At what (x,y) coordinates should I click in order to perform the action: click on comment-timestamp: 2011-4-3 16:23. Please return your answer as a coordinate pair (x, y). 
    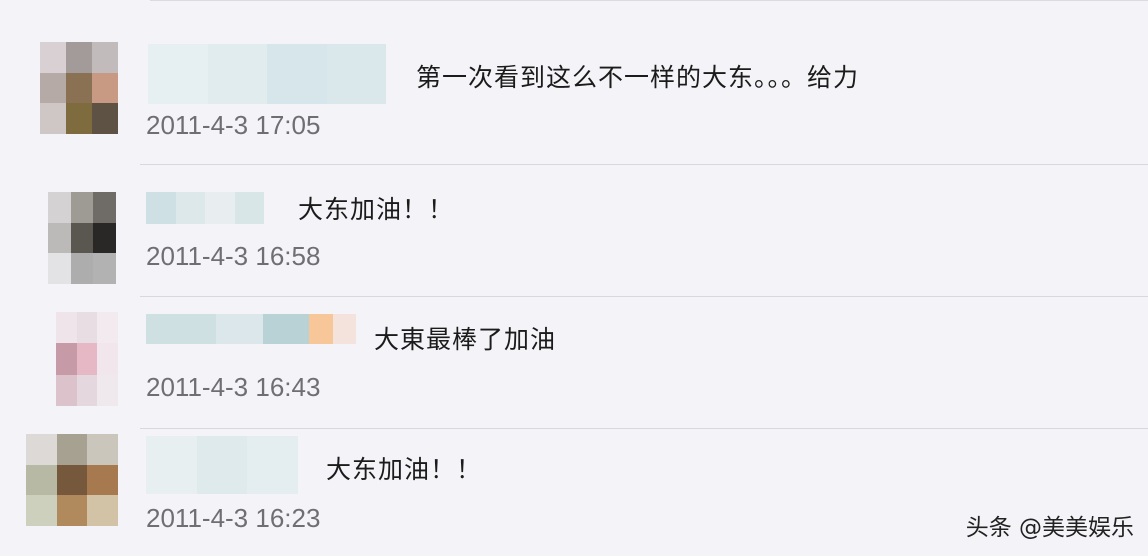
    Looking at the image, I should click on (233, 518).